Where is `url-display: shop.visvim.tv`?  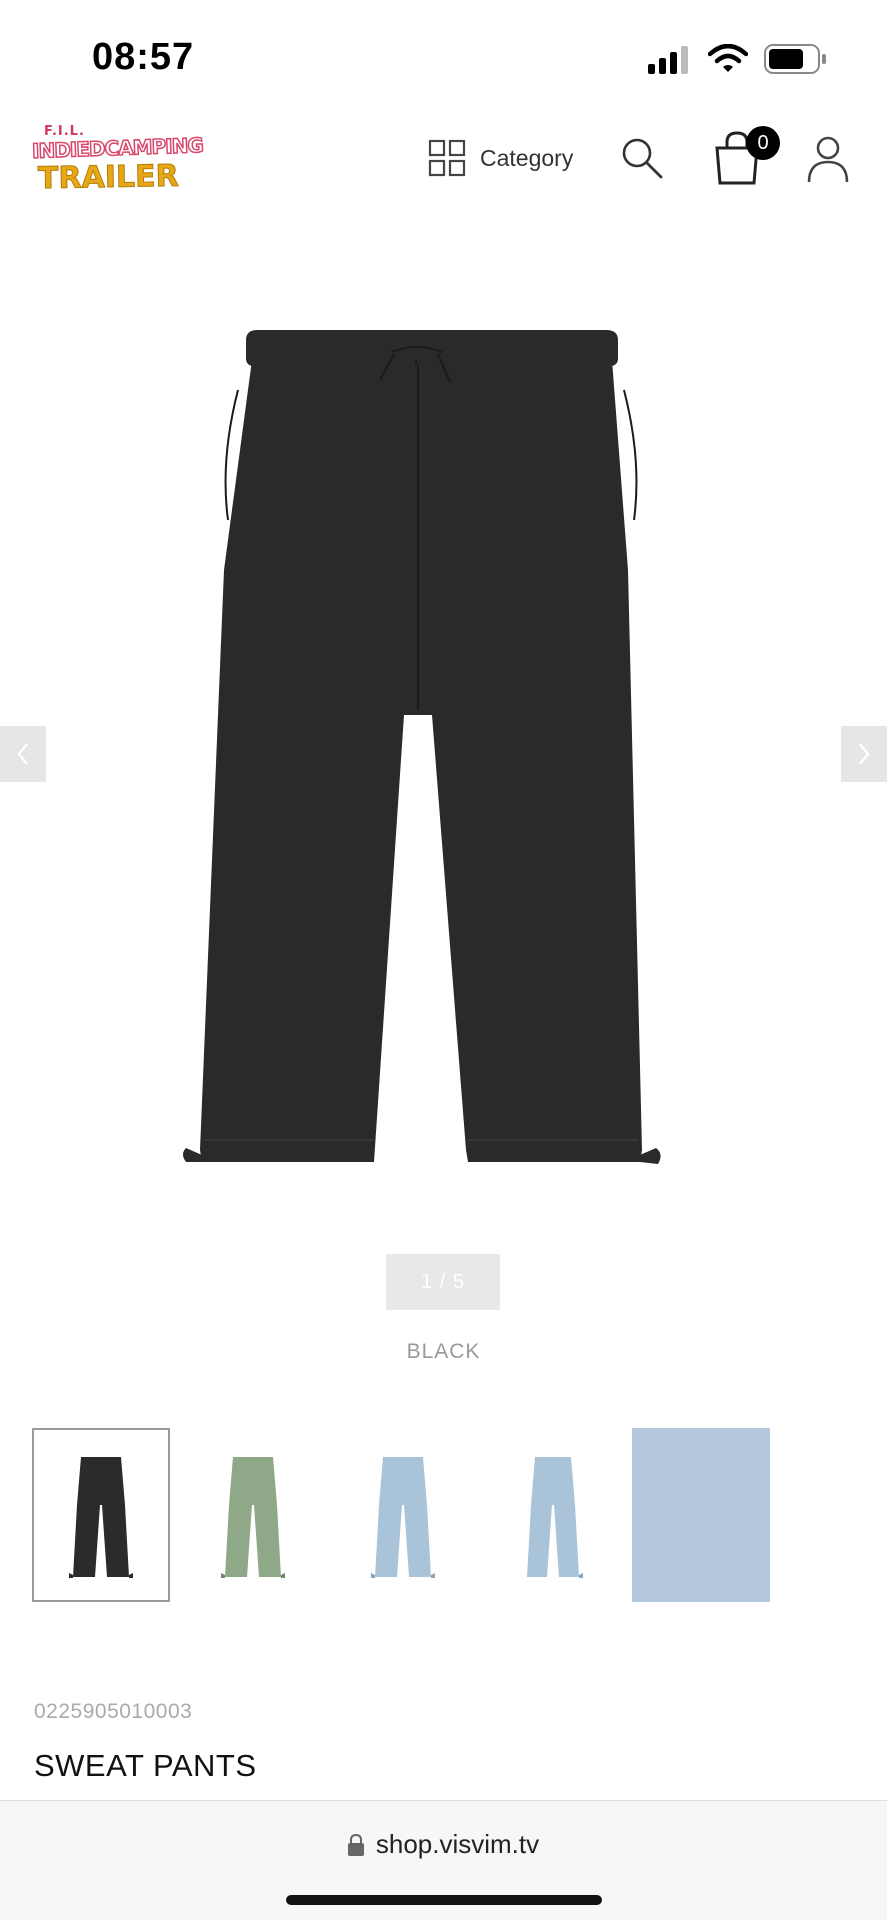 url-display: shop.visvim.tv is located at coordinates (443, 1844).